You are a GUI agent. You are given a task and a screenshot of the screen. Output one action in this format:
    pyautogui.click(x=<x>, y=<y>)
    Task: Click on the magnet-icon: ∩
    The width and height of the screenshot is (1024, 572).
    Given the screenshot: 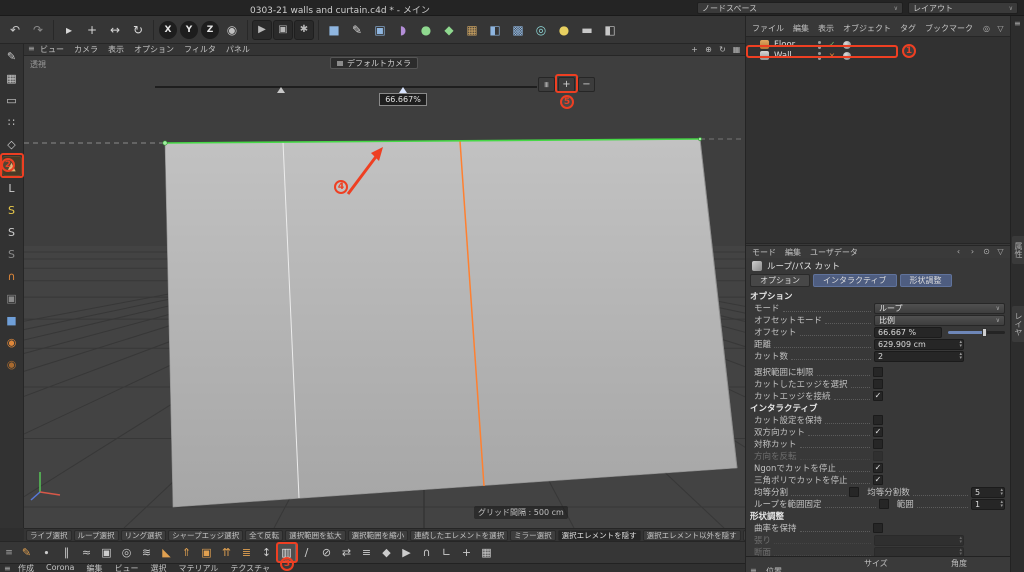 What is the action you would take?
    pyautogui.click(x=12, y=276)
    